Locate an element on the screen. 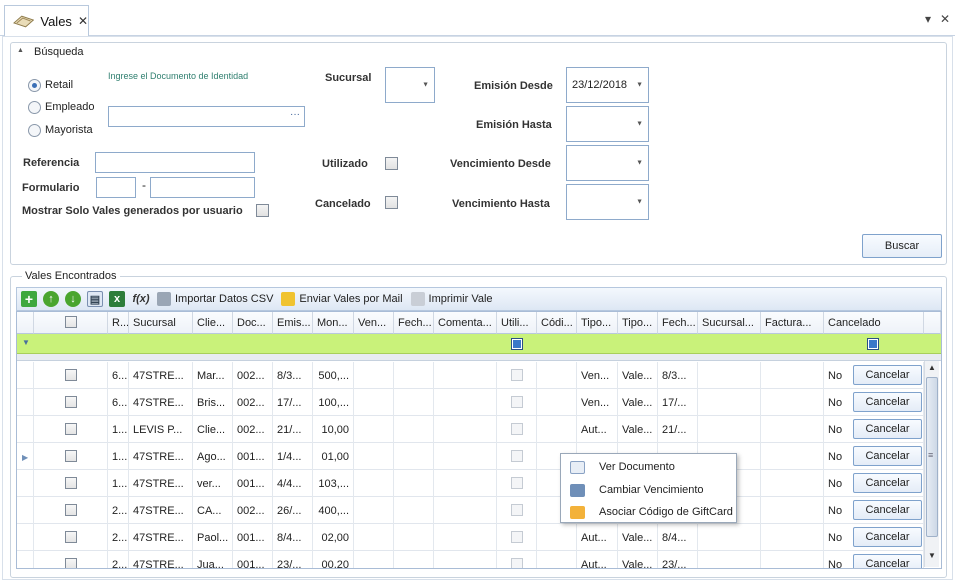 This screenshot has height=582, width=955. radio-retail is located at coordinates (34, 85).